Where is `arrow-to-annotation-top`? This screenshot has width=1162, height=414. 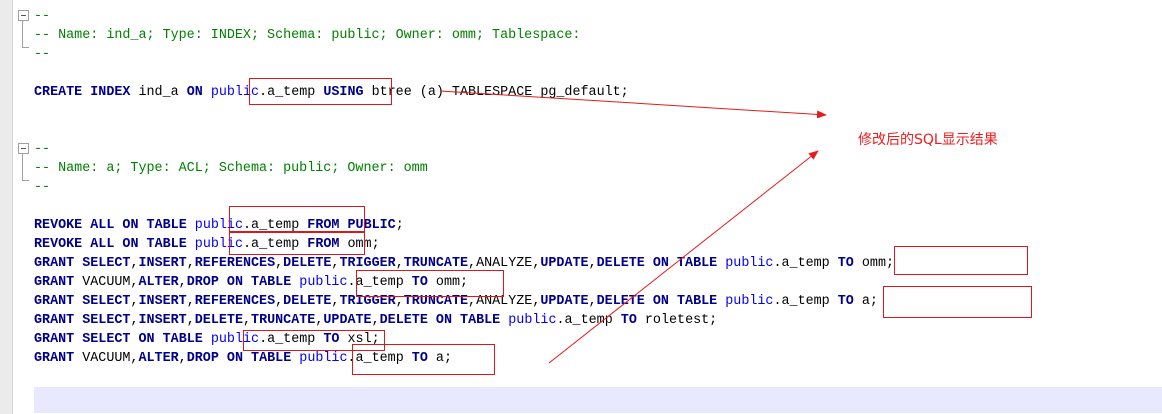
arrow-to-annotation-top is located at coordinates (633, 104).